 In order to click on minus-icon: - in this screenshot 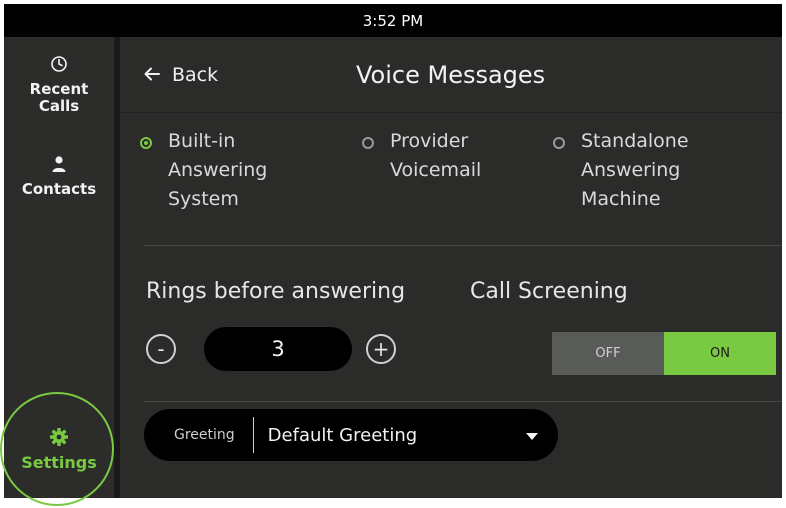, I will do `click(161, 349)`.